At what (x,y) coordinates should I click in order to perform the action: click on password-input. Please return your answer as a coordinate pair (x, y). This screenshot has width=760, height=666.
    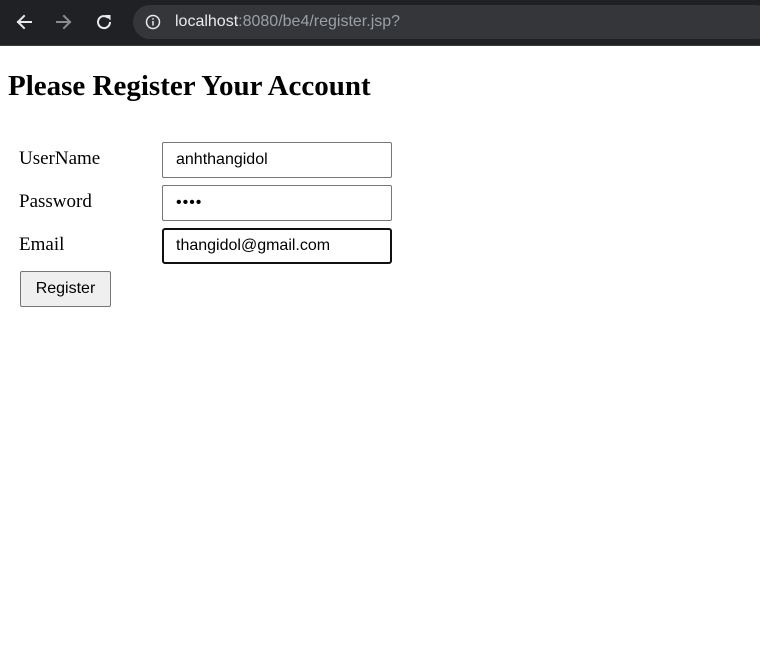
    Looking at the image, I should click on (277, 203).